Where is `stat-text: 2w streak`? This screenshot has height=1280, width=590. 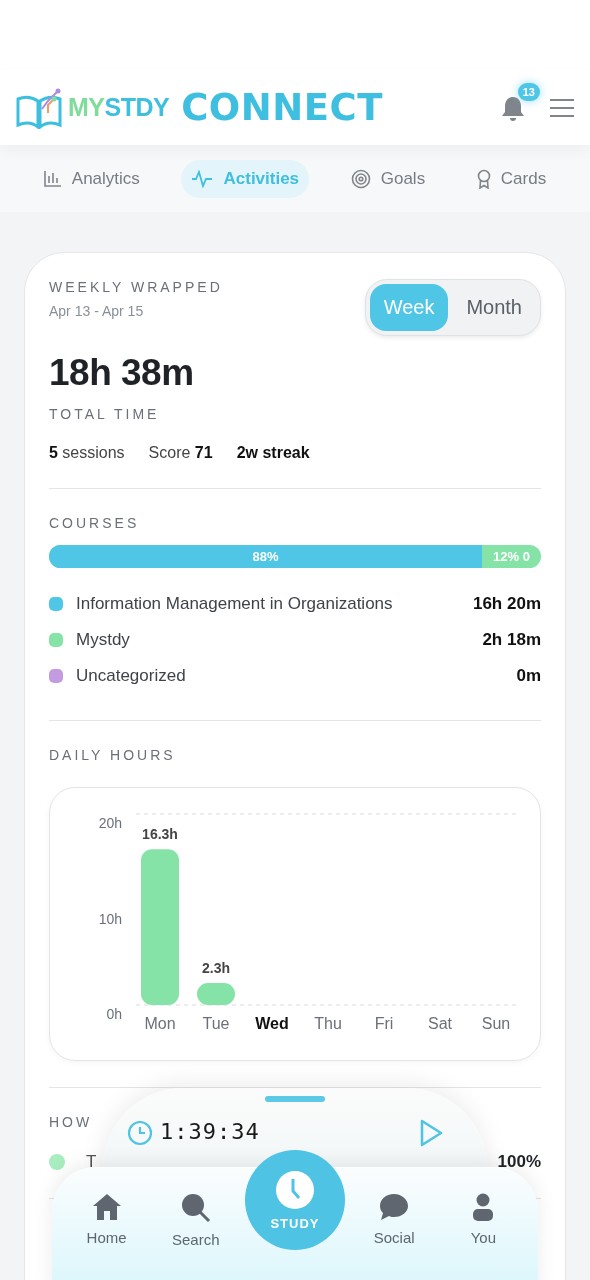 stat-text: 2w streak is located at coordinates (273, 453).